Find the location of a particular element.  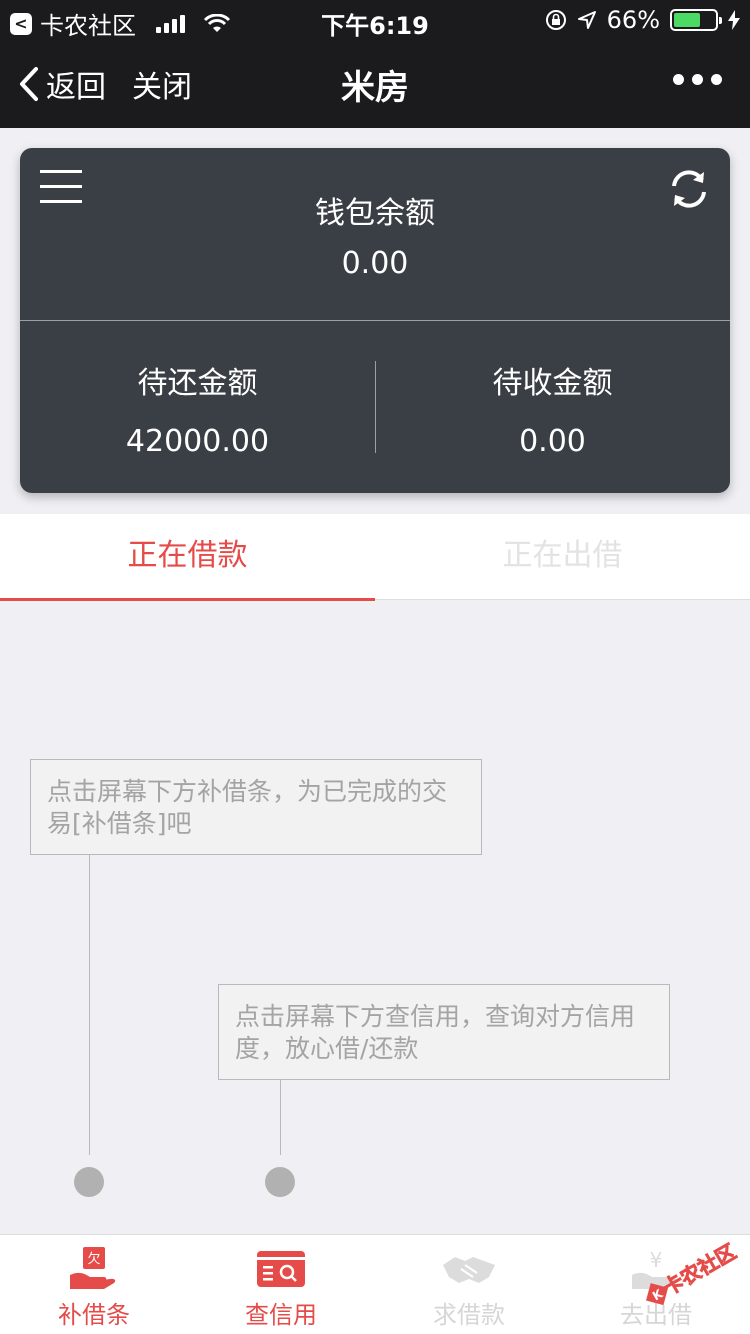

bottom-nav-request-loan-label: 求借款 is located at coordinates (469, 1315).